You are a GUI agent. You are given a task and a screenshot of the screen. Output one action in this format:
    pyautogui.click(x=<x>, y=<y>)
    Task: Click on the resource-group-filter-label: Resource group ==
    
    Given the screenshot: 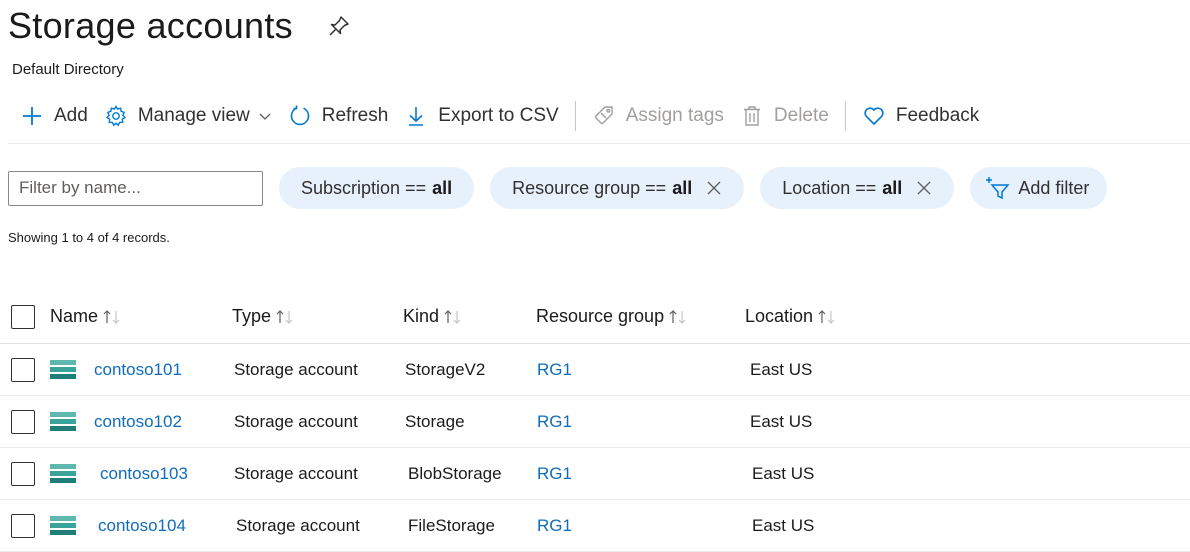 What is the action you would take?
    pyautogui.click(x=589, y=187)
    